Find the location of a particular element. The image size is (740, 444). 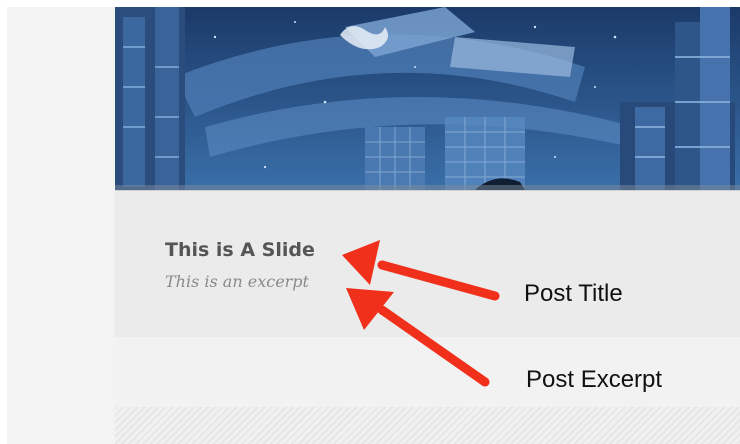

post-title-label: Post Title is located at coordinates (573, 293).